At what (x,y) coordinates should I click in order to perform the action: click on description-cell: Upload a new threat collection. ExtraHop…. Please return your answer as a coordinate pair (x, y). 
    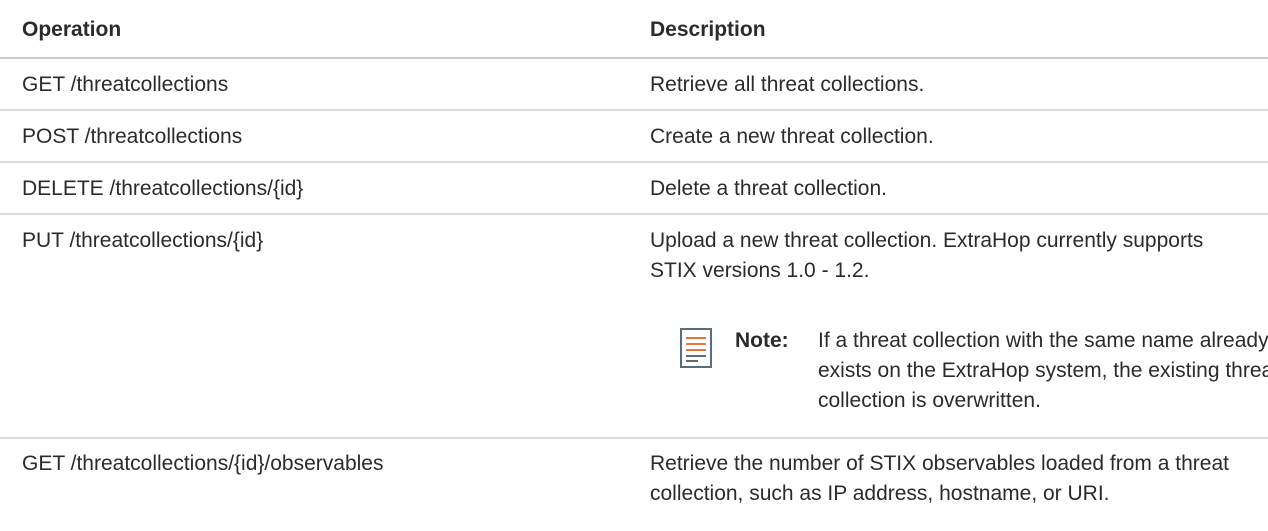
    Looking at the image, I should click on (927, 255).